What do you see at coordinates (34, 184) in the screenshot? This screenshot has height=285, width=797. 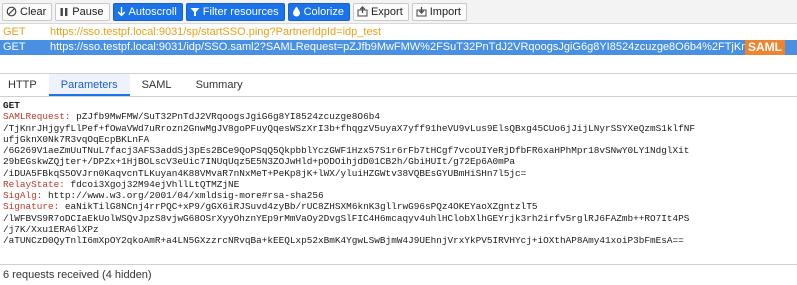 I see `param-key: RelayState:` at bounding box center [34, 184].